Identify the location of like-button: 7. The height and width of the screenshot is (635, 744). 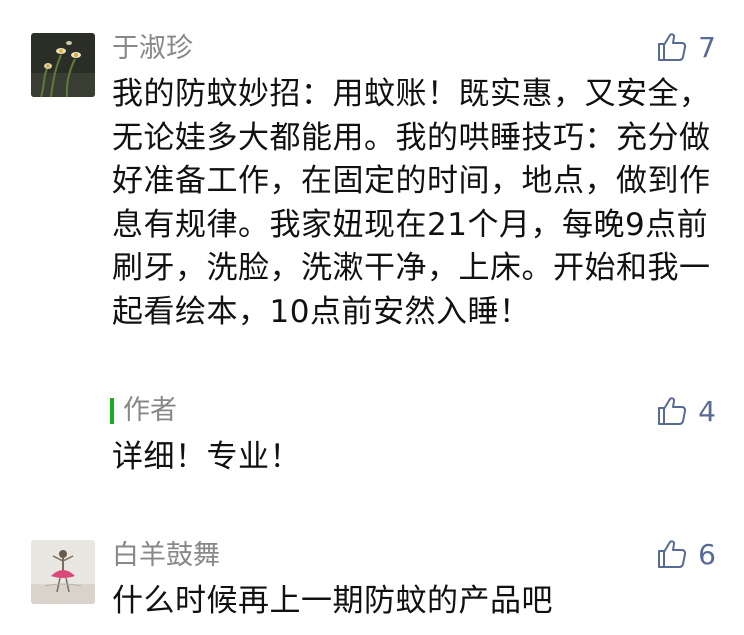
(686, 47).